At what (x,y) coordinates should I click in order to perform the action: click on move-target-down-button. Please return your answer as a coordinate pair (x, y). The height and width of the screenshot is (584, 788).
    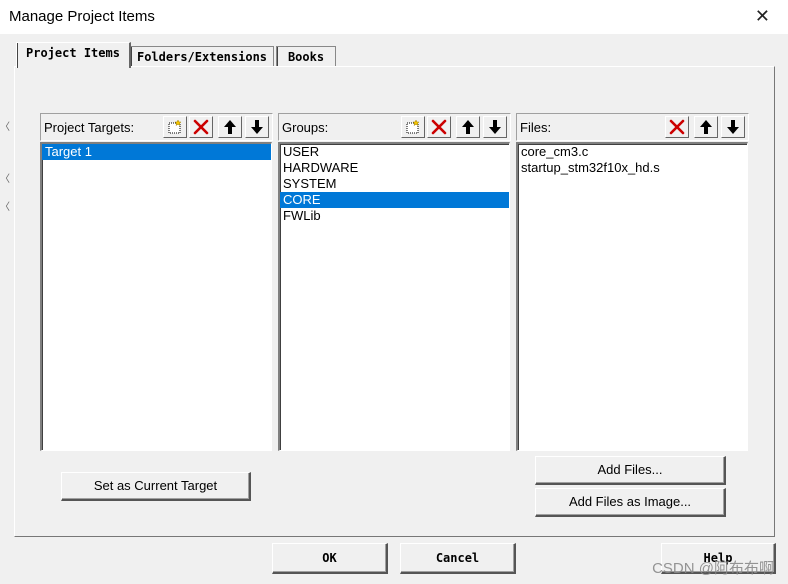
    Looking at the image, I should click on (257, 127).